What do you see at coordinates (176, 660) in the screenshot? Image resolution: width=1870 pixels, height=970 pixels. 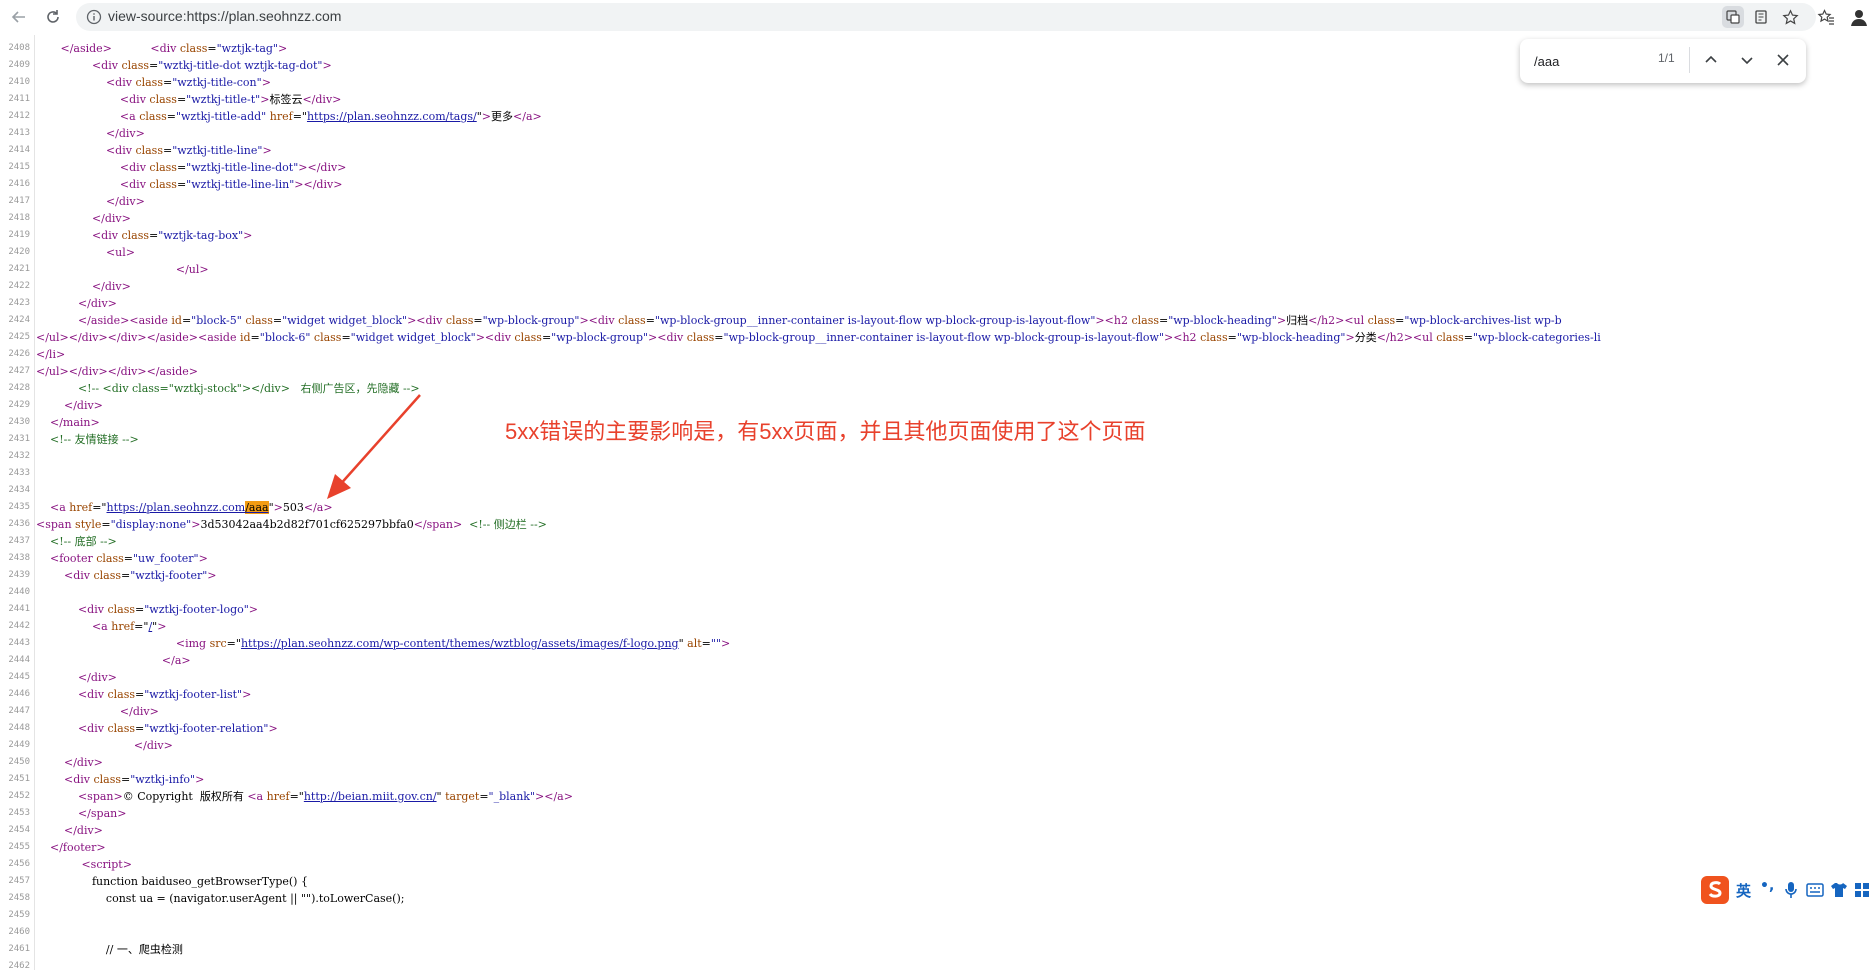 I see `source-line: </a>` at bounding box center [176, 660].